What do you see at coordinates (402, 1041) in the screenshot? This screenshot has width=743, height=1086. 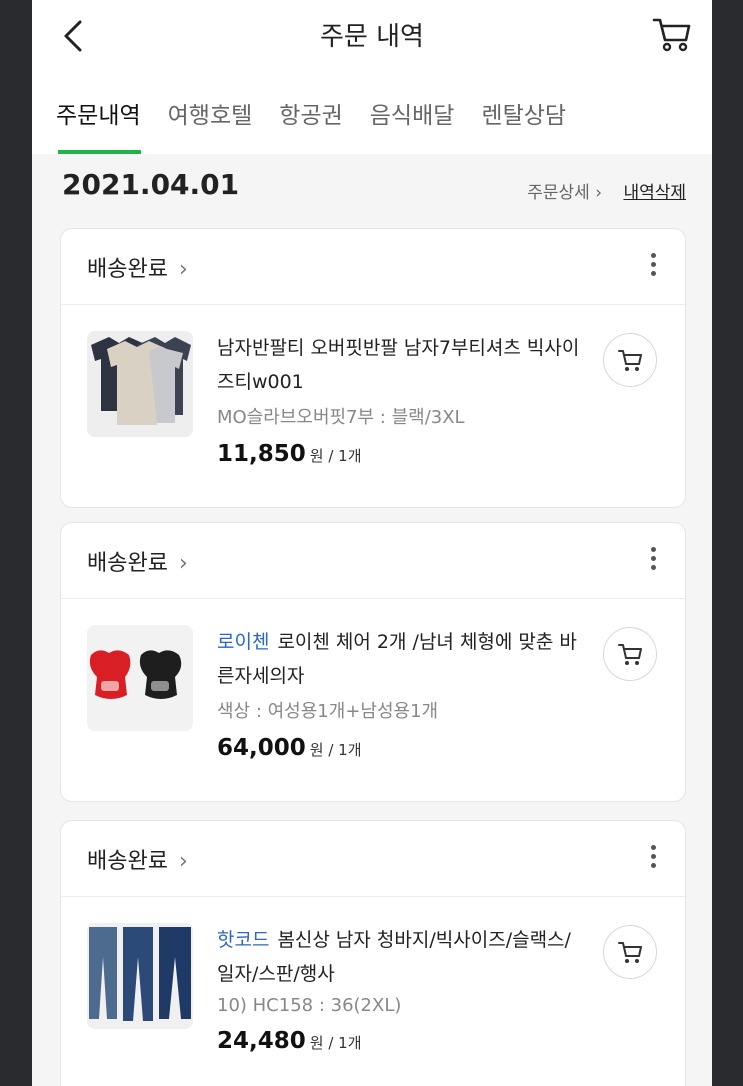 I see `product-price: 24,480 원 / 1개` at bounding box center [402, 1041].